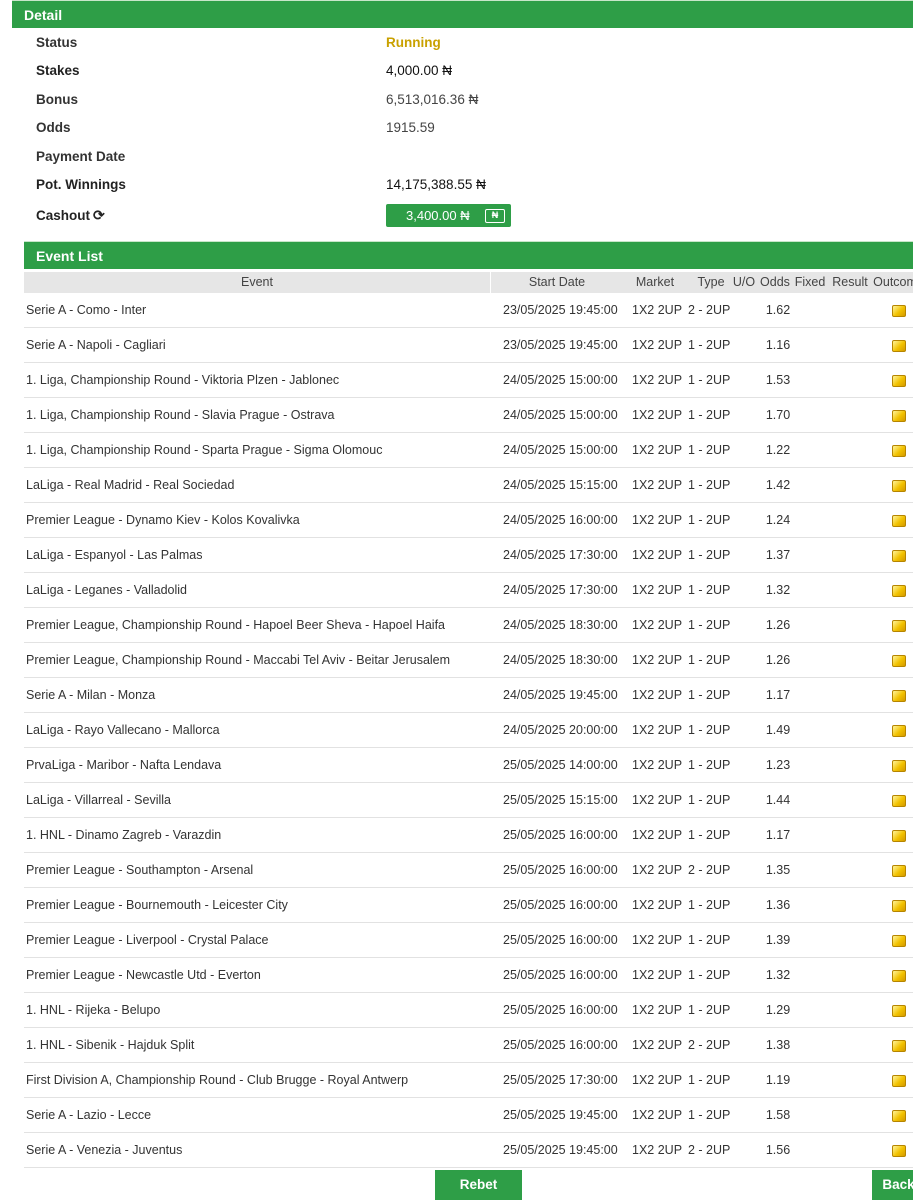 This screenshot has height=1200, width=913. Describe the element at coordinates (778, 345) in the screenshot. I see `odds-cell: 1.16` at that location.